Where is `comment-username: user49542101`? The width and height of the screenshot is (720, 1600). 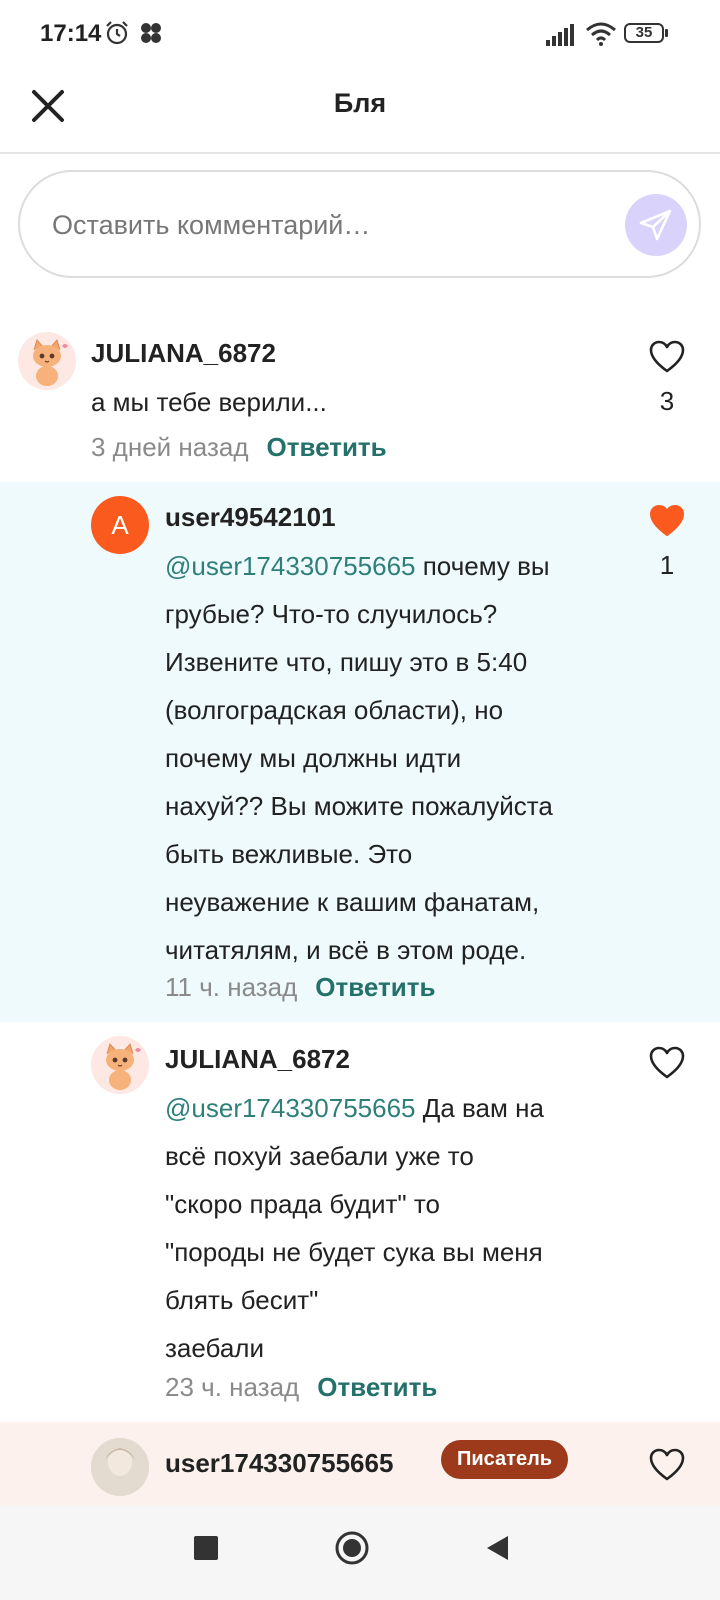
comment-username: user49542101 is located at coordinates (250, 517).